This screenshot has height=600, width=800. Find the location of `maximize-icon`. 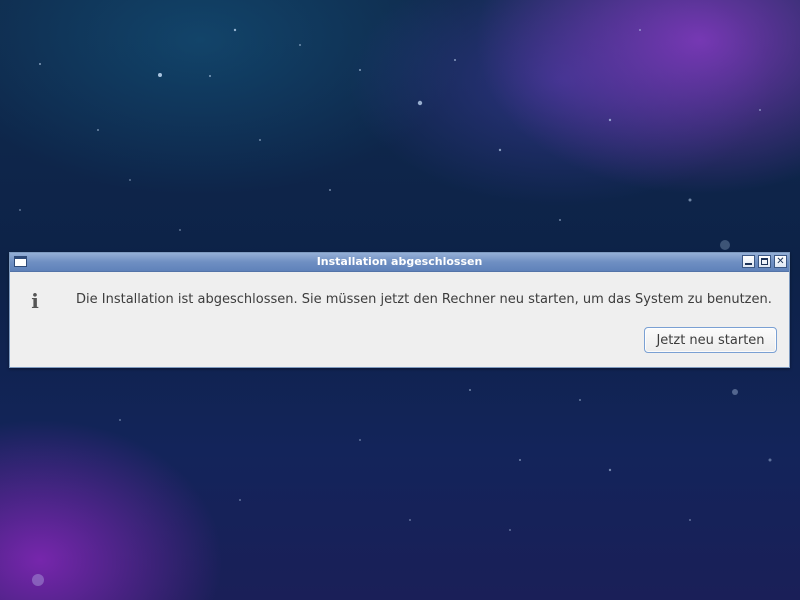

maximize-icon is located at coordinates (764, 261).